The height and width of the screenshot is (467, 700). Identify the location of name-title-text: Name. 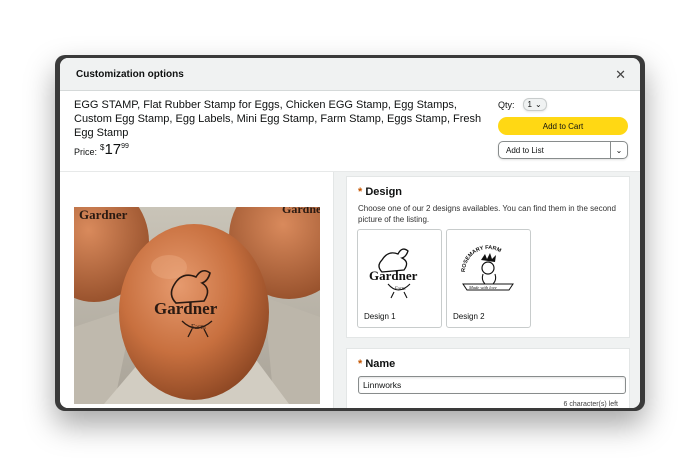
(380, 364).